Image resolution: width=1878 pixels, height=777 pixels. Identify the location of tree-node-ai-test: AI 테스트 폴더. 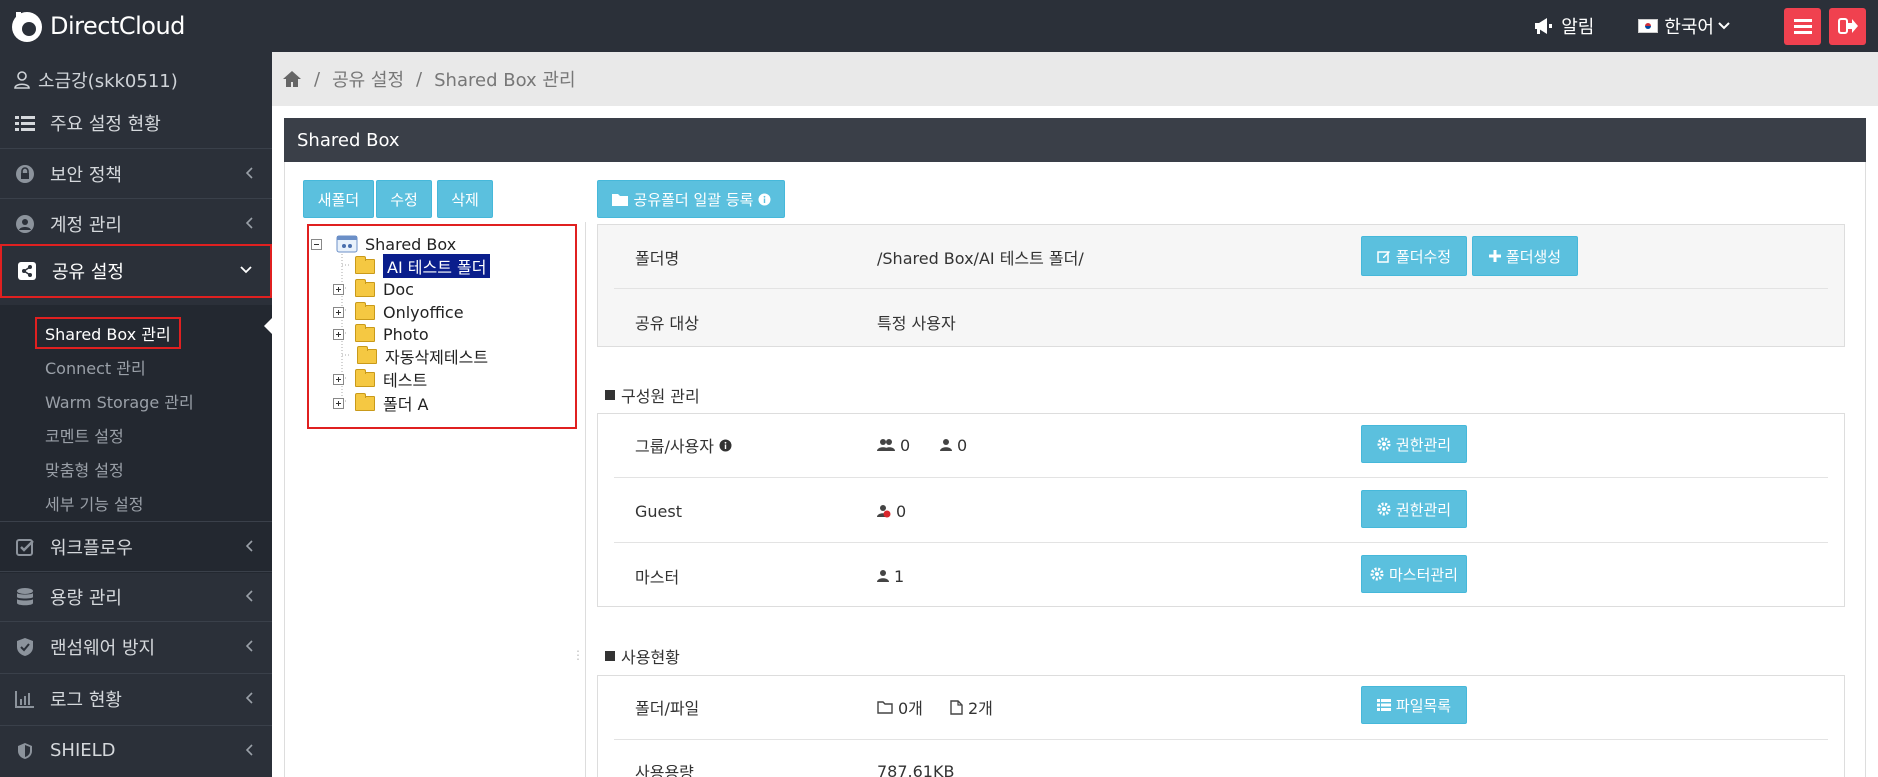
(423, 266).